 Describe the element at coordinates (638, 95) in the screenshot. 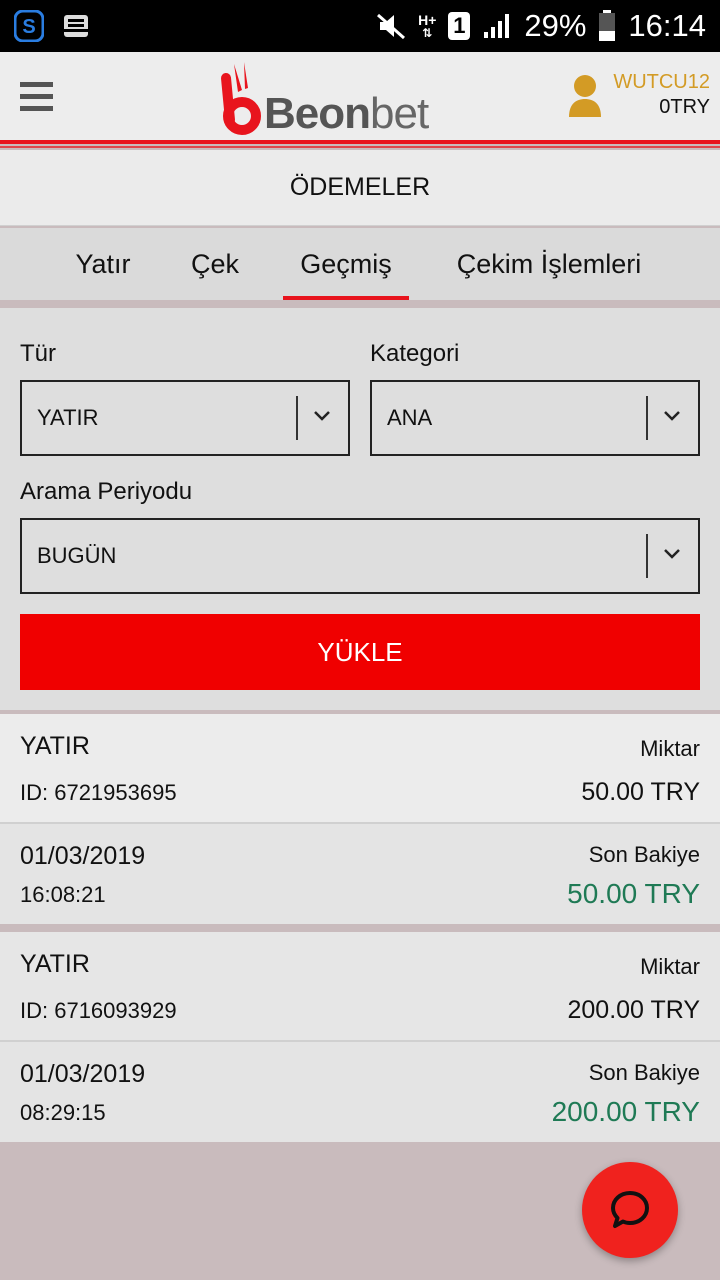

I see `user-account: WUTCU12 0TRY` at that location.